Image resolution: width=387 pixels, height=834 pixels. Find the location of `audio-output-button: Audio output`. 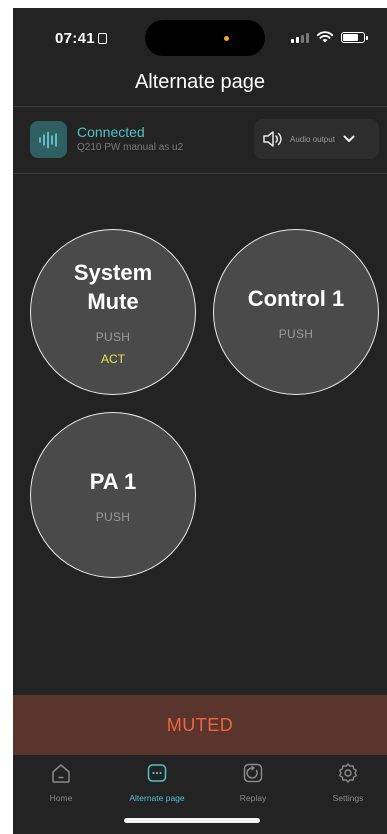

audio-output-button: Audio output is located at coordinates (316, 139).